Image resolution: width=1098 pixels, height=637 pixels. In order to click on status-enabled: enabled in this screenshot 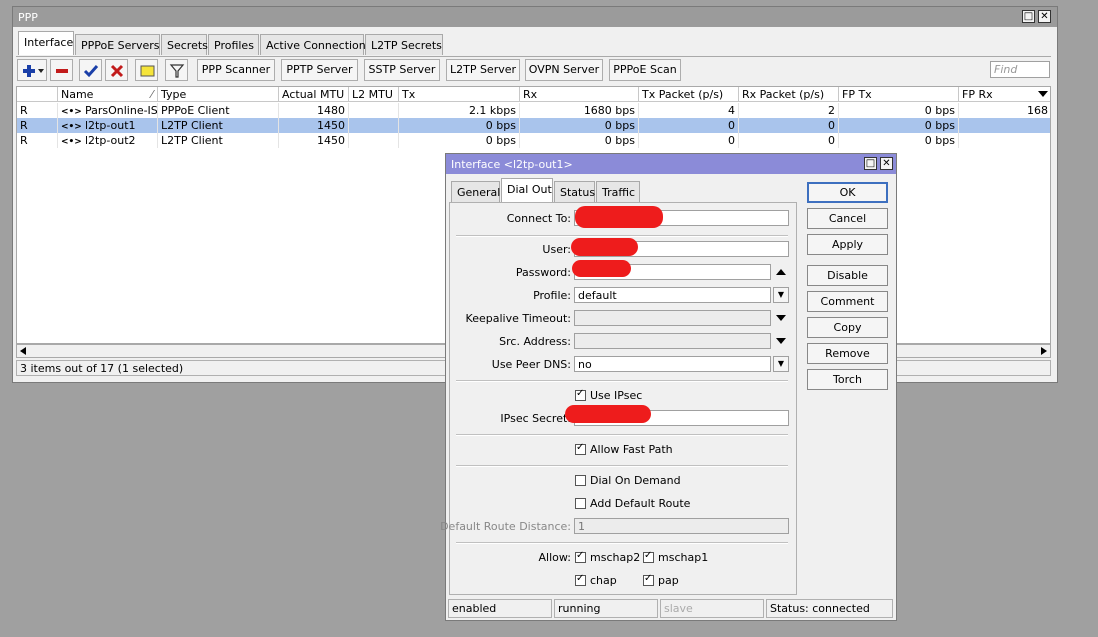, I will do `click(500, 608)`.